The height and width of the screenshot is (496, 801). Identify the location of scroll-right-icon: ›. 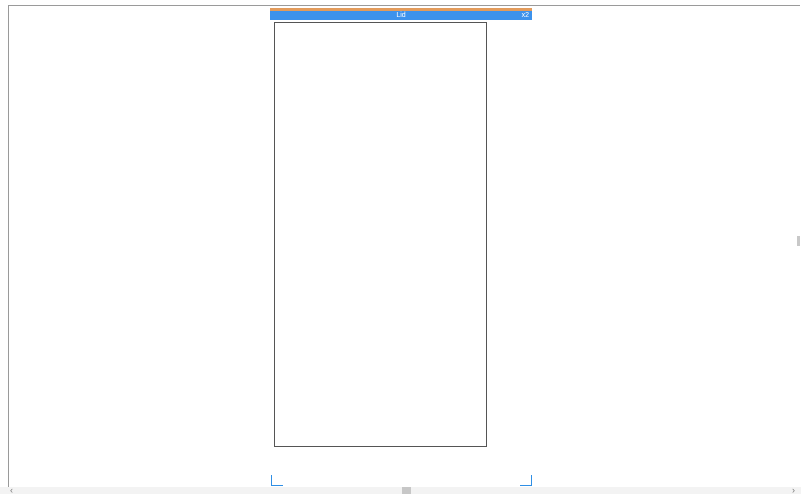
(793, 490).